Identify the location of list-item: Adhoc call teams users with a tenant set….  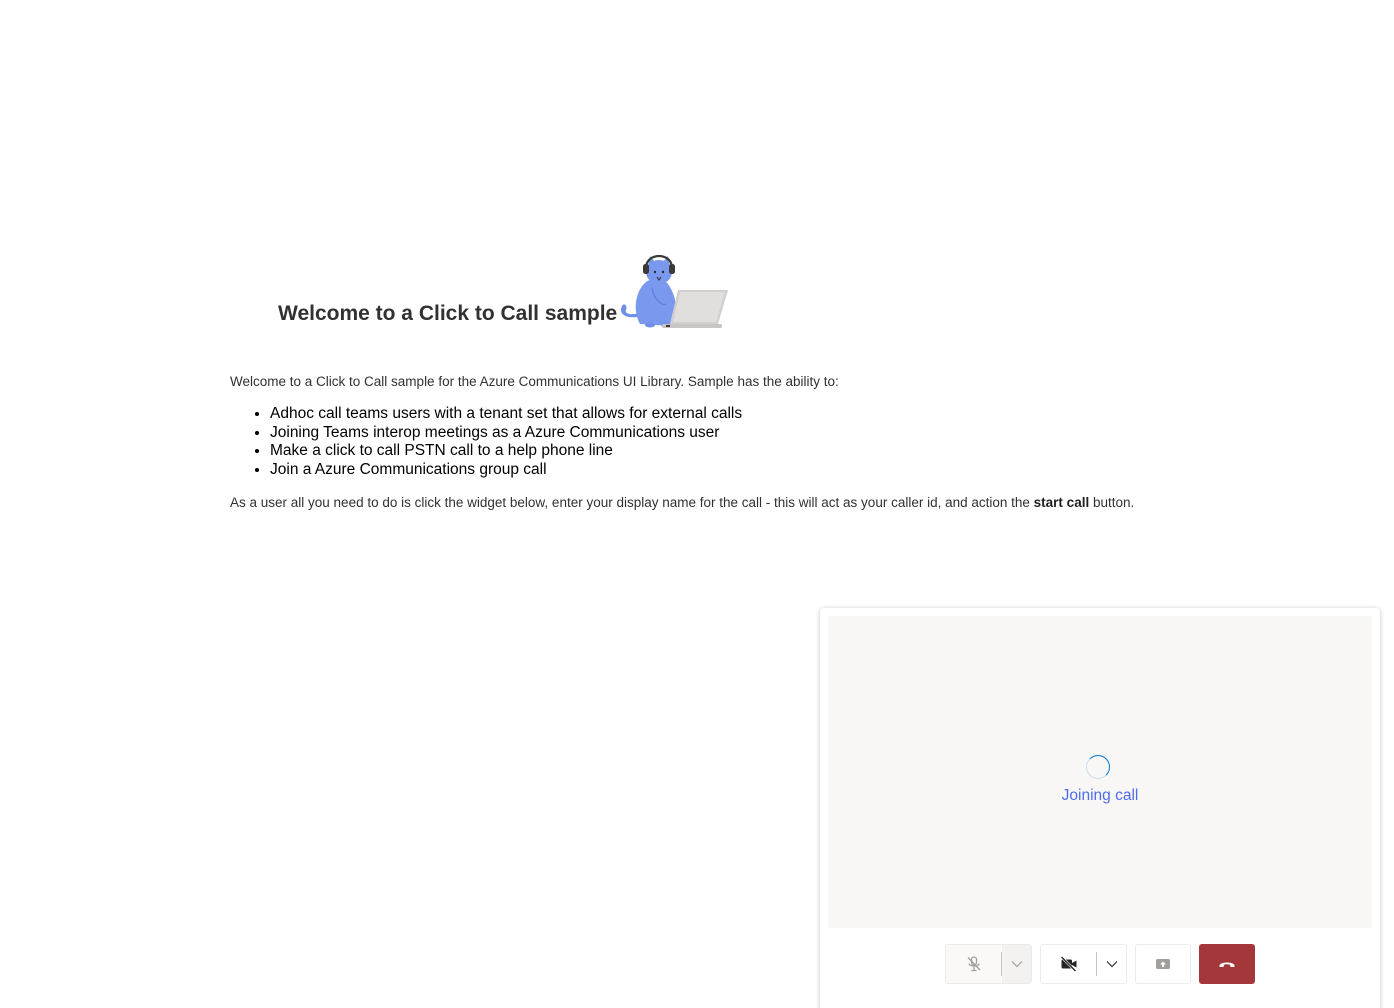
(506, 414).